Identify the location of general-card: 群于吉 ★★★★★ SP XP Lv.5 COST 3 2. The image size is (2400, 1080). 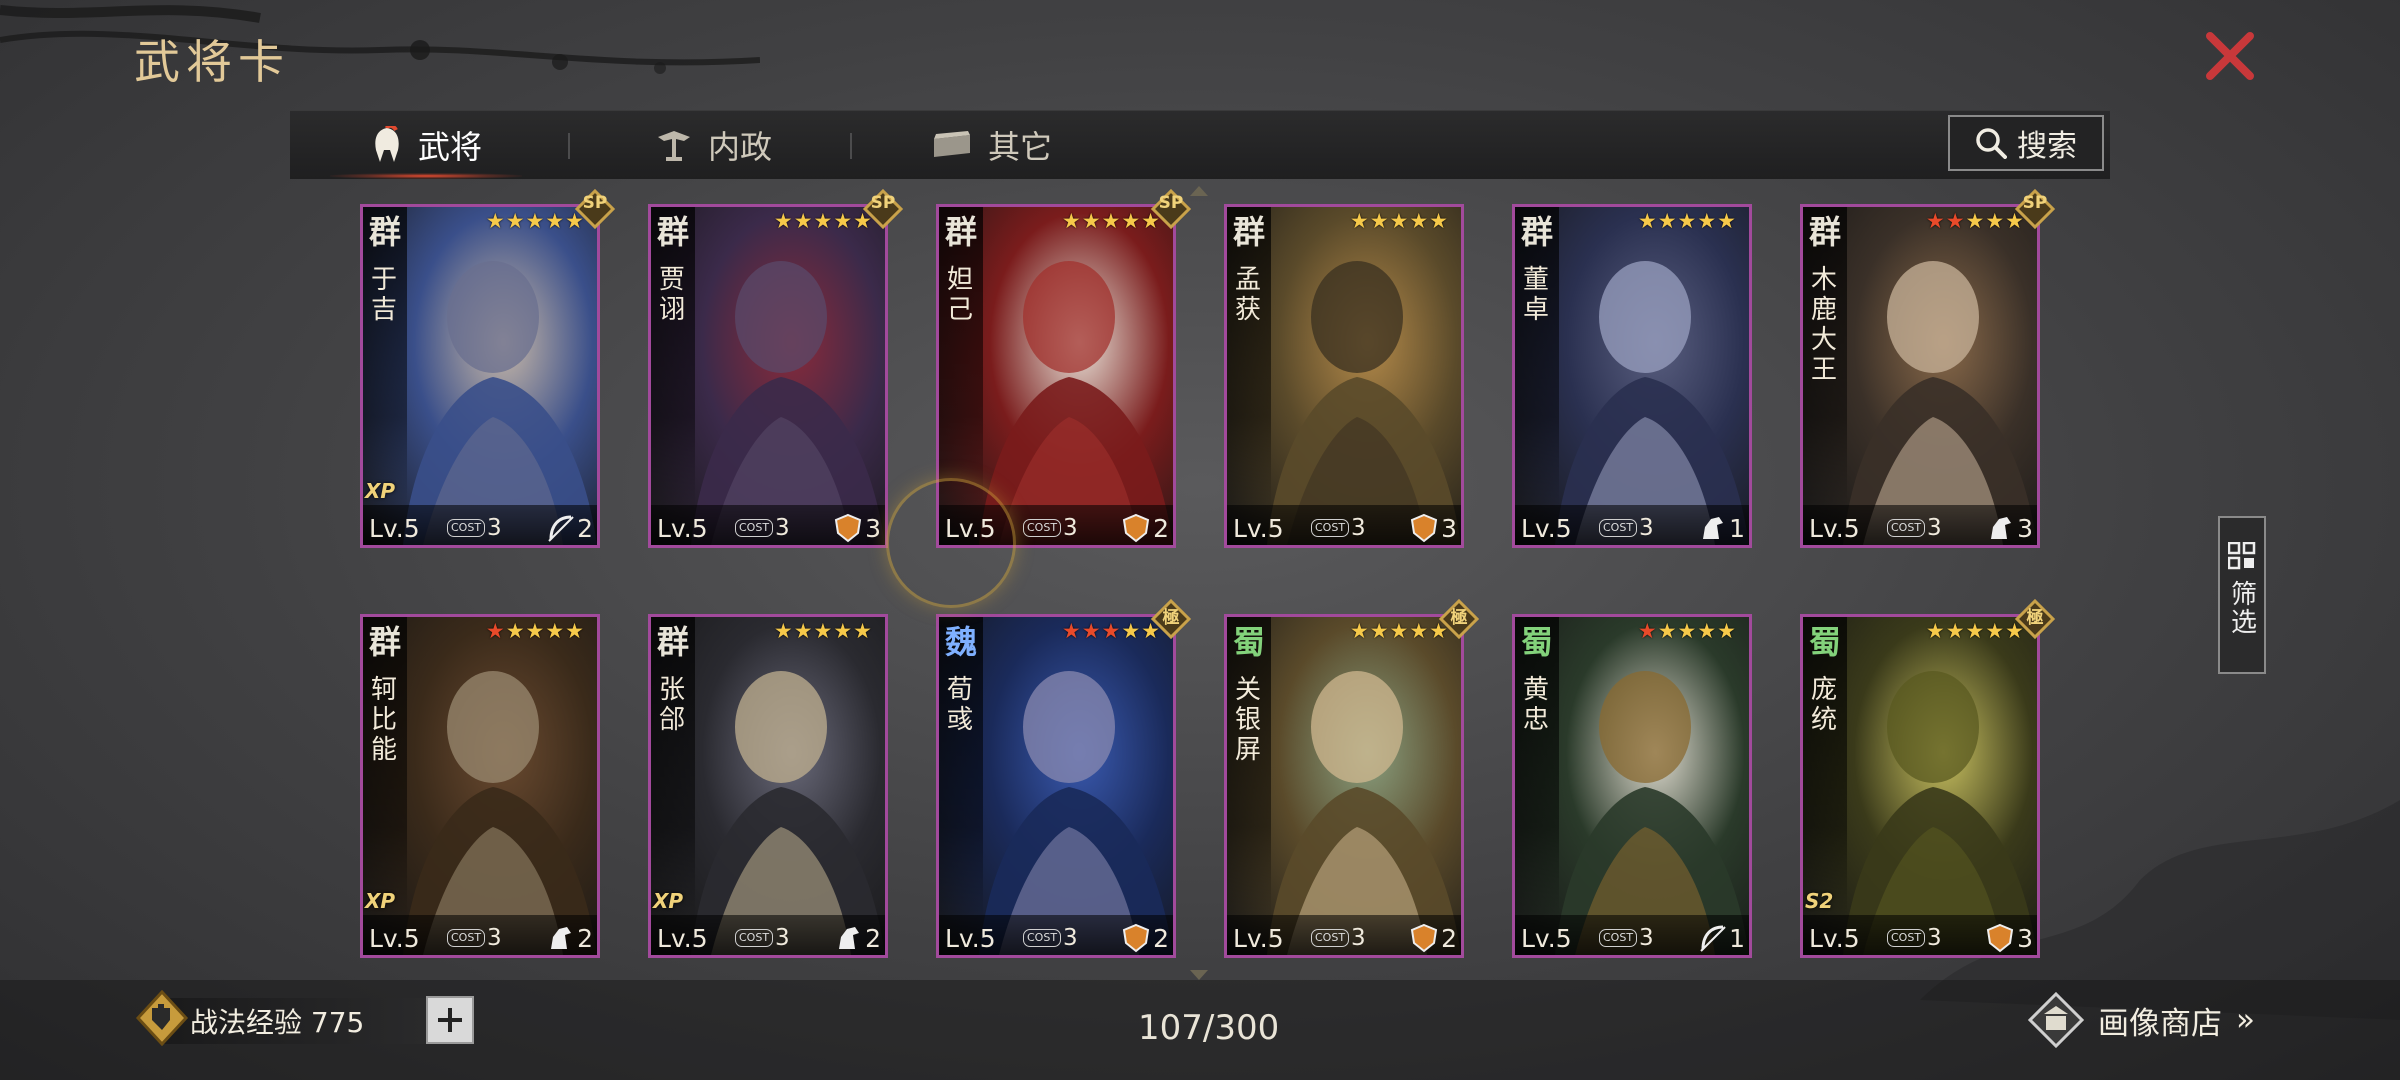
(487, 368).